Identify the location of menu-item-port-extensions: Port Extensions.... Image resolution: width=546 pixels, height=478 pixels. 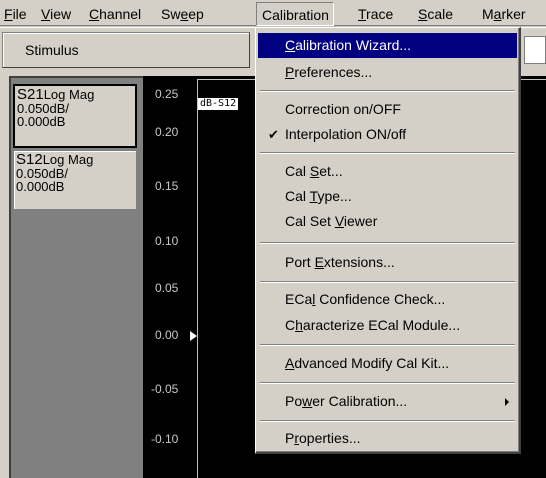
(387, 262).